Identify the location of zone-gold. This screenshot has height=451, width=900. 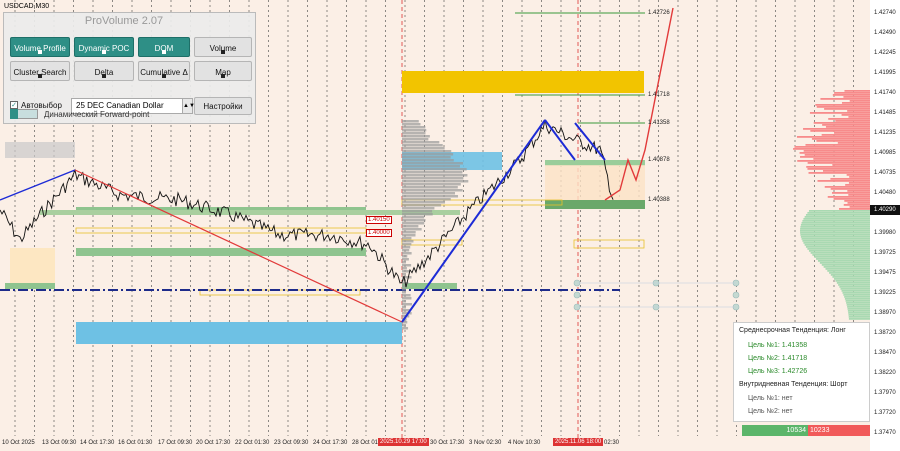
(523, 82).